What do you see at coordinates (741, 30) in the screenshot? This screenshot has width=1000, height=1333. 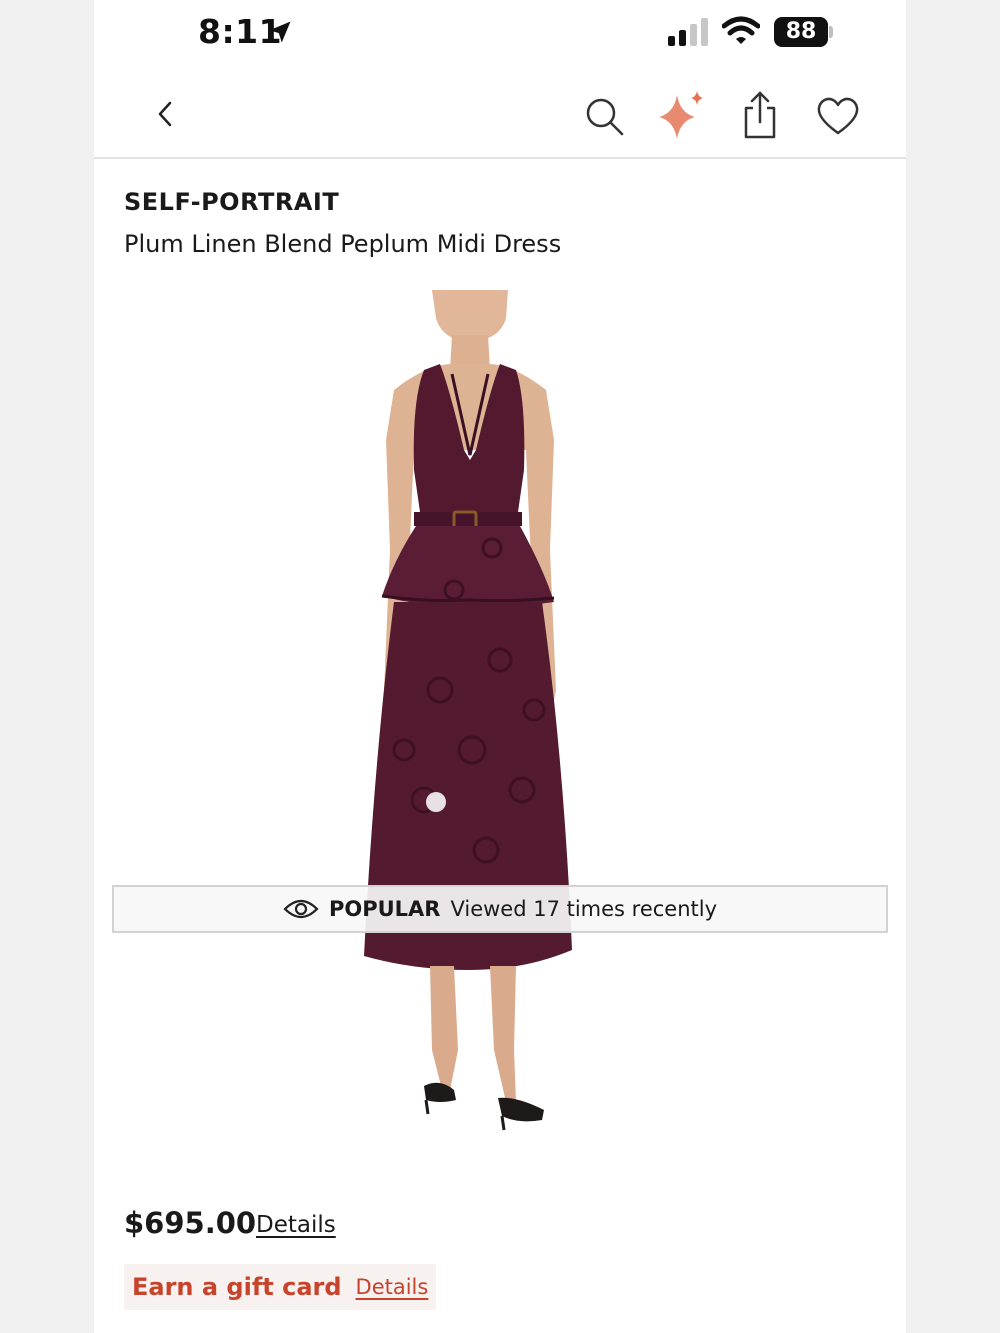 I see `wifi-icon` at bounding box center [741, 30].